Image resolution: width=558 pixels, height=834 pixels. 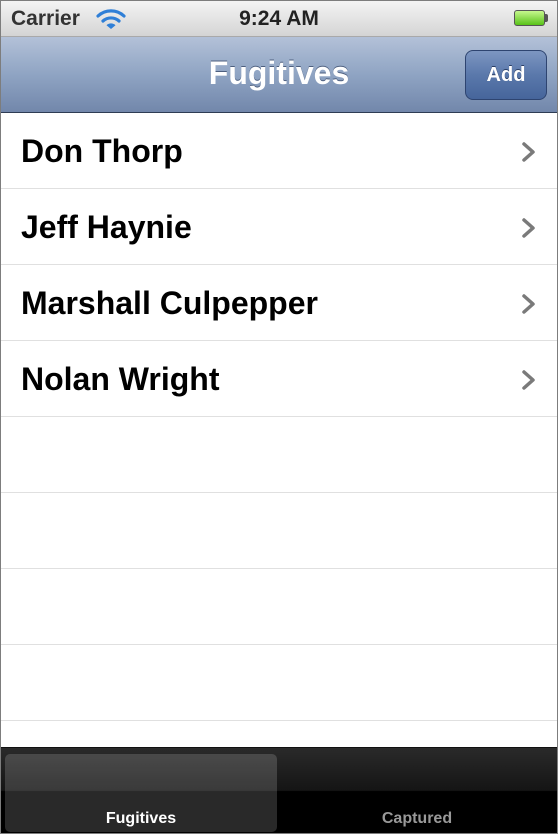 I want to click on battery-icon, so click(x=529, y=18).